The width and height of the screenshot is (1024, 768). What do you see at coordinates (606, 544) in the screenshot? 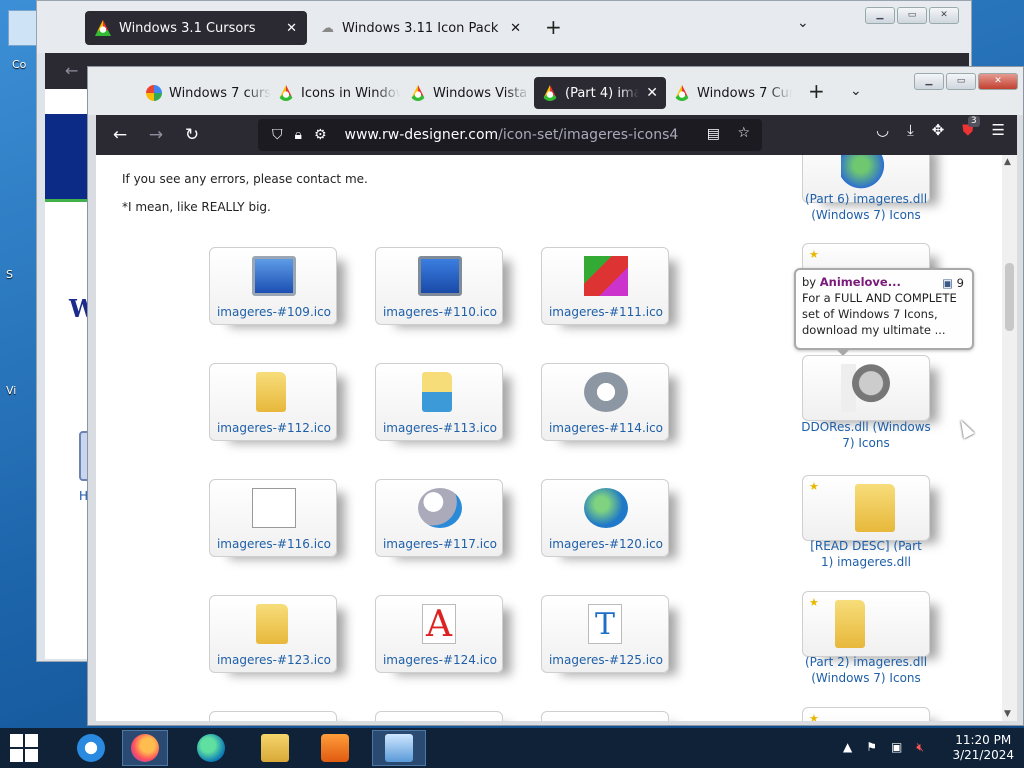
I see `icon-label: imageres-#120.ico` at bounding box center [606, 544].